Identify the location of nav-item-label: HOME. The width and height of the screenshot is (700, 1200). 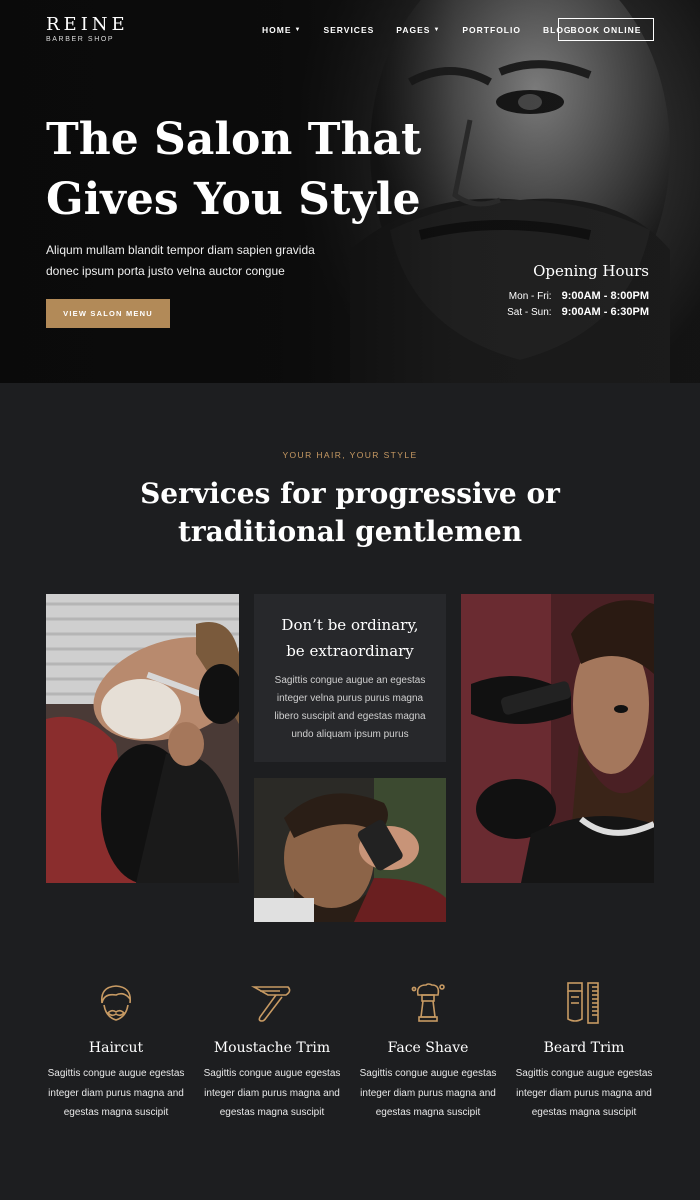
(277, 30).